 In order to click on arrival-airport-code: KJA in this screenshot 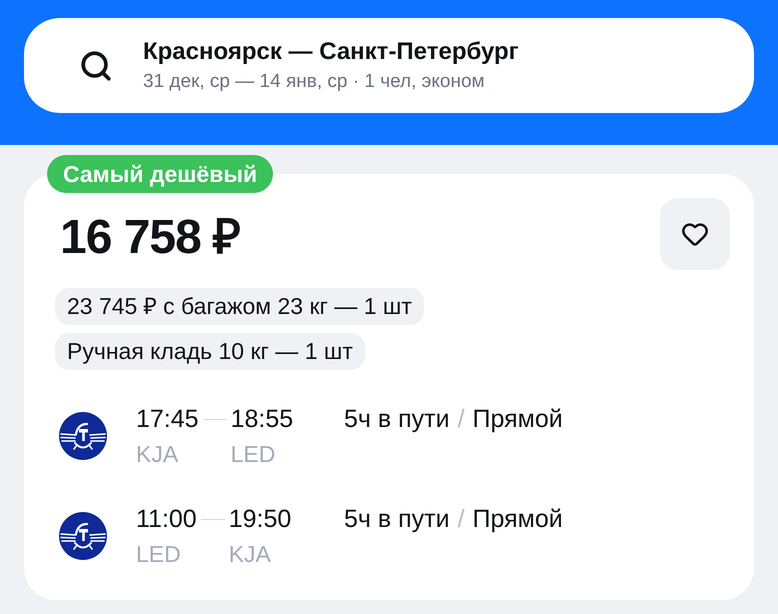, I will do `click(250, 554)`.